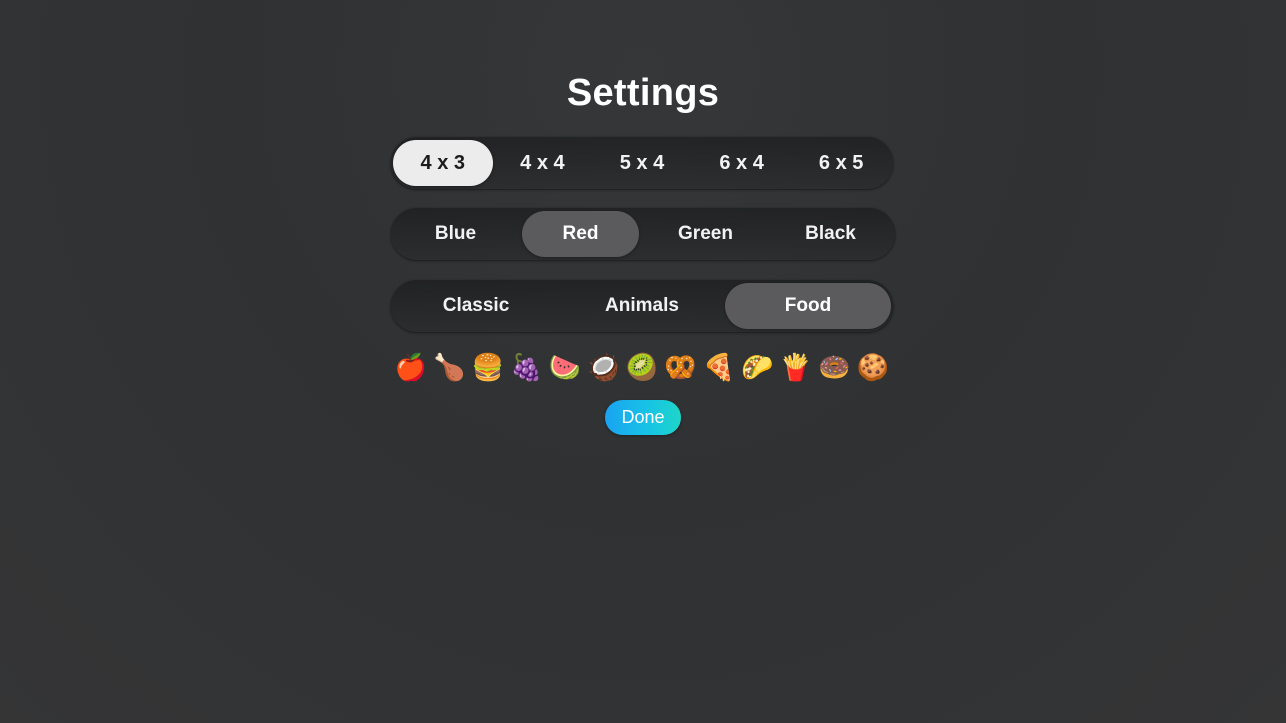 The width and height of the screenshot is (1286, 723). What do you see at coordinates (680, 368) in the screenshot?
I see `pretzel-icon: 🥨` at bounding box center [680, 368].